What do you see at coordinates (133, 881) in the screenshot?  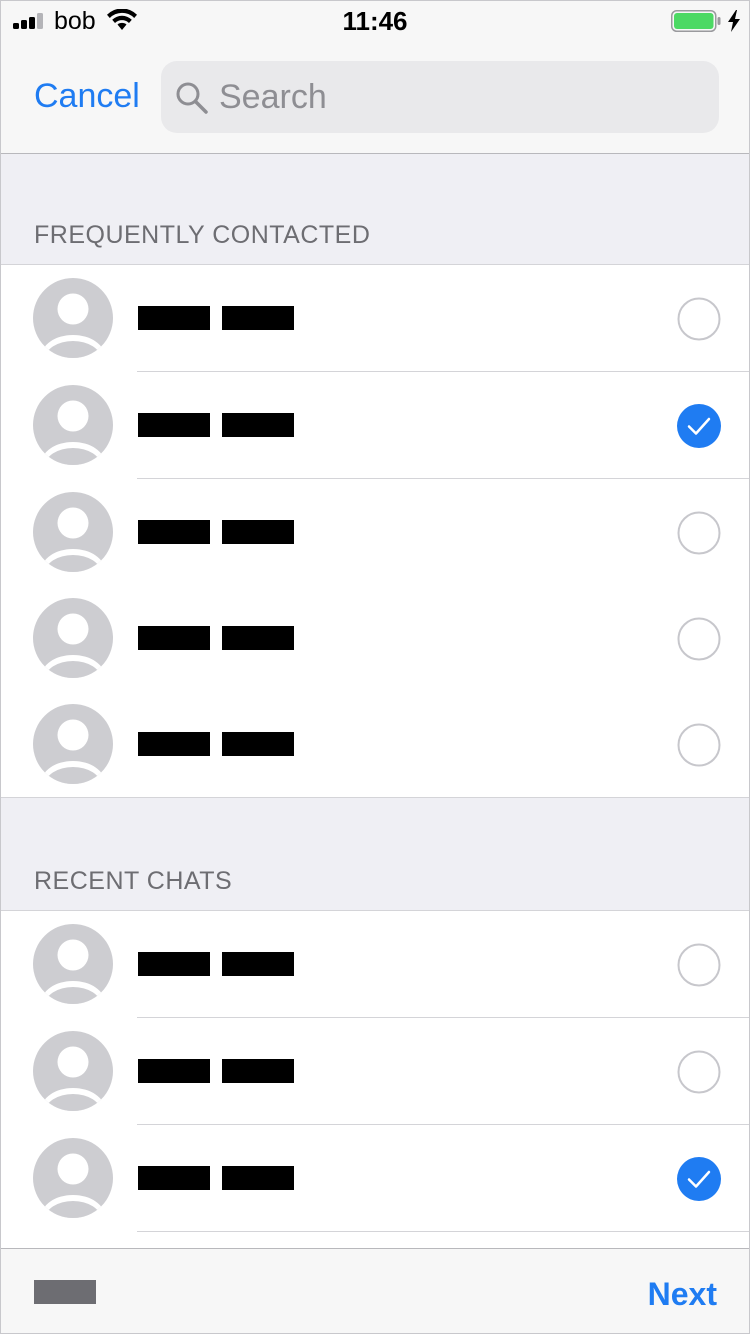 I see `section-title: RECENT CHATS` at bounding box center [133, 881].